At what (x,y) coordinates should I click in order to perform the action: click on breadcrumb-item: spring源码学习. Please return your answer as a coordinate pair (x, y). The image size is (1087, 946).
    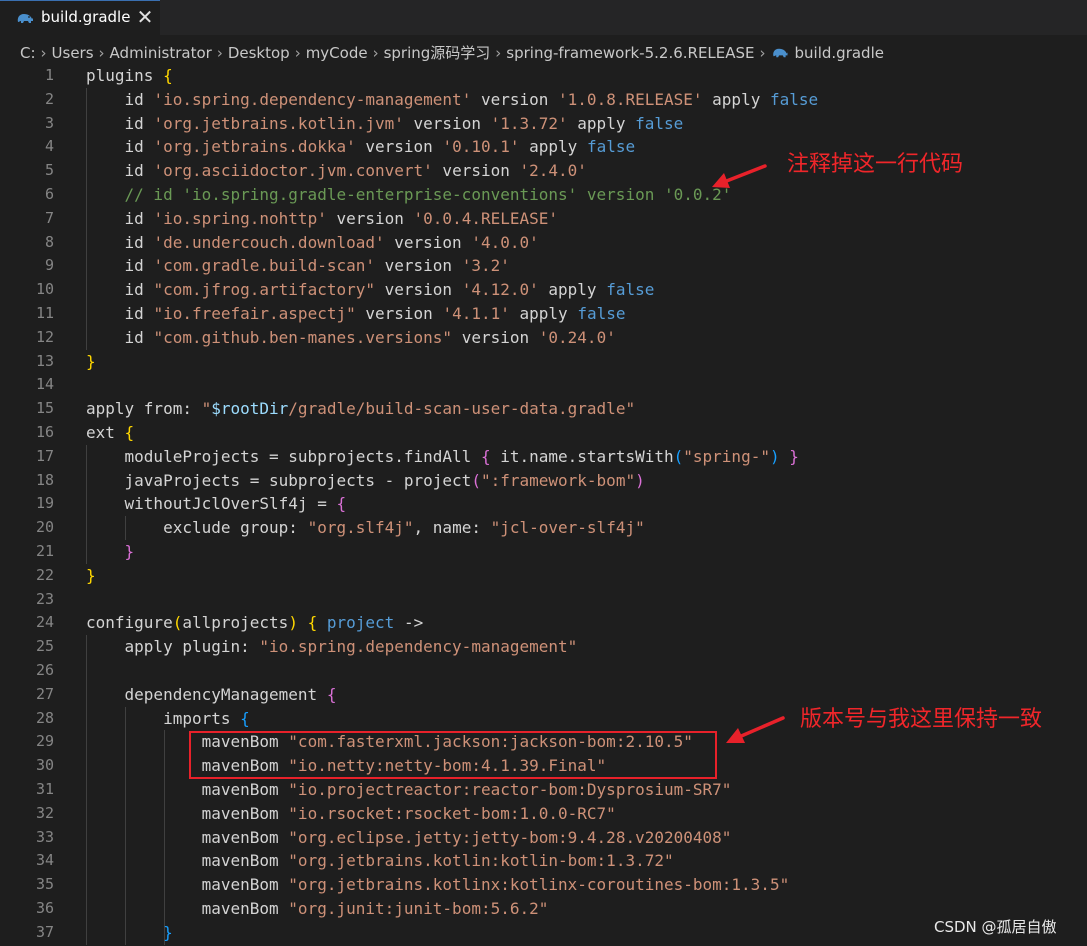
    Looking at the image, I should click on (437, 52).